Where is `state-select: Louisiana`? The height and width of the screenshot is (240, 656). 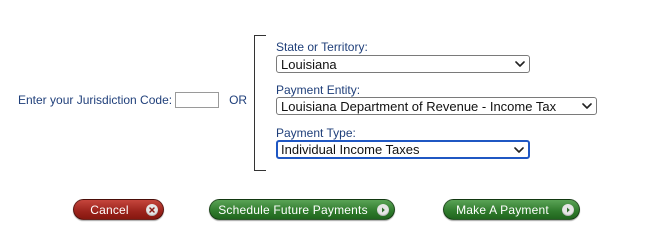
state-select: Louisiana is located at coordinates (403, 64).